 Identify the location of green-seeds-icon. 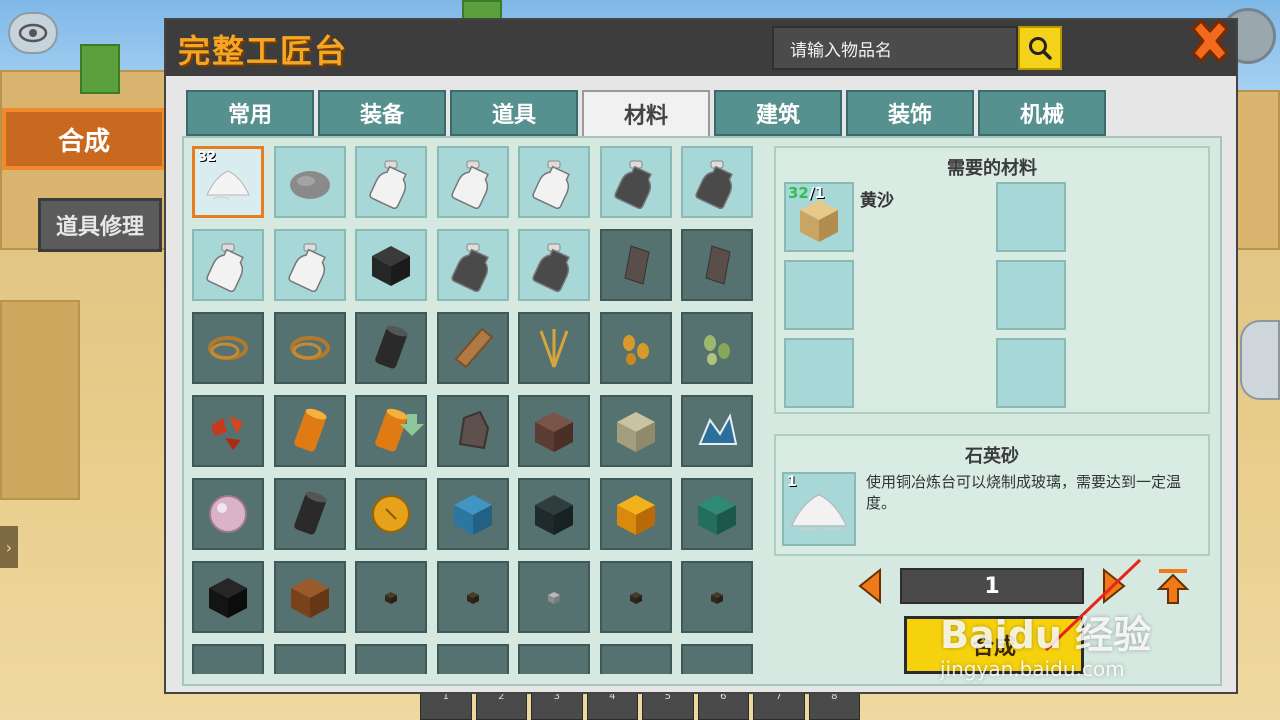
(717, 350).